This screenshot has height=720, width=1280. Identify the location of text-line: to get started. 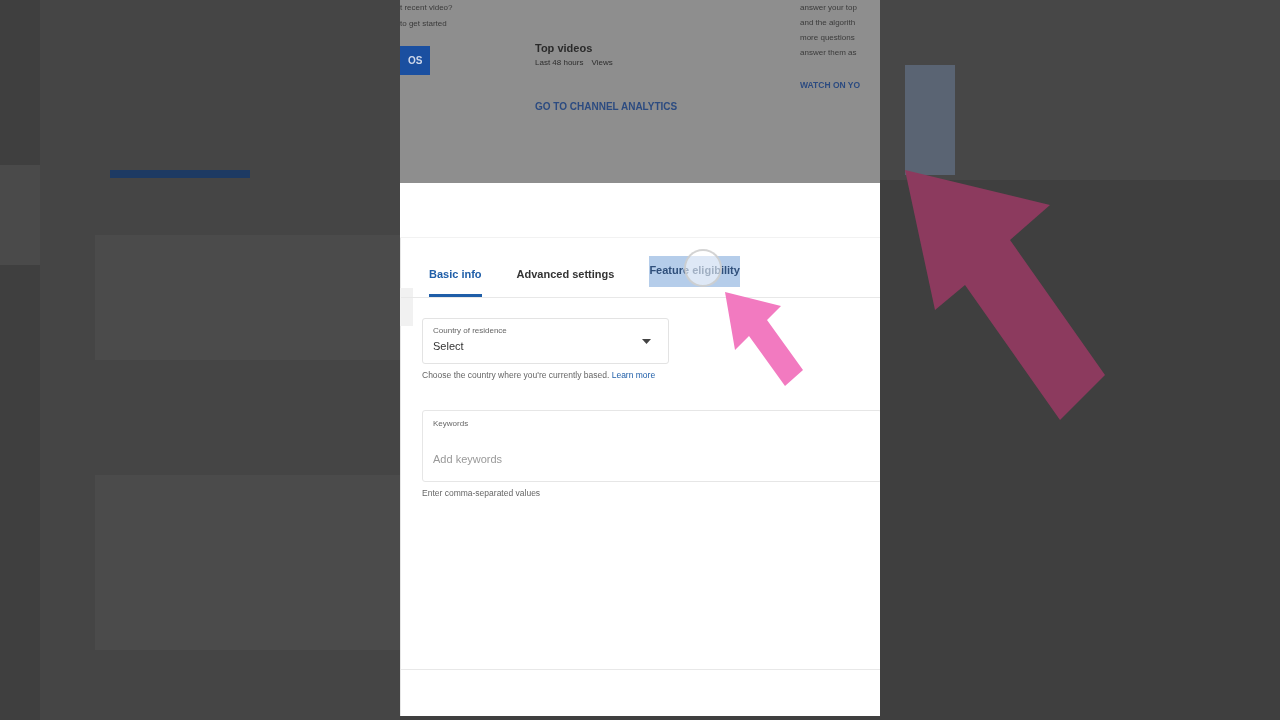
(423, 24).